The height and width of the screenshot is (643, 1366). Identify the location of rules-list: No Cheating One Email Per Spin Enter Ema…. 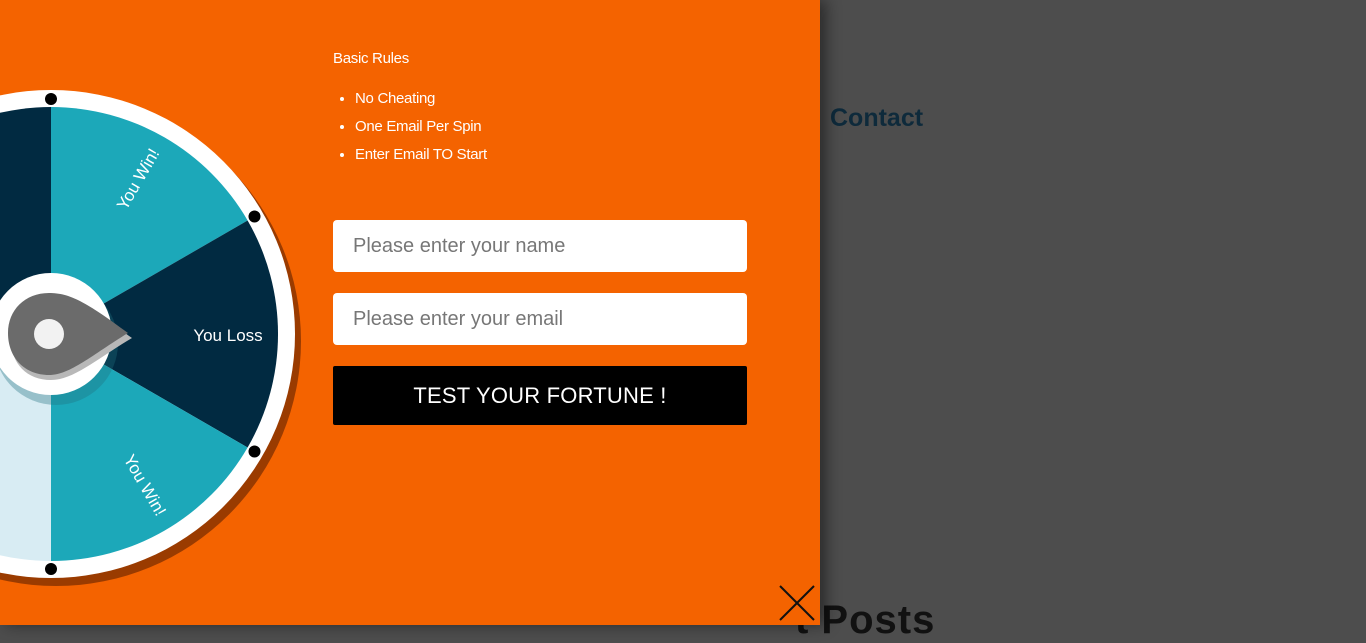
(410, 127).